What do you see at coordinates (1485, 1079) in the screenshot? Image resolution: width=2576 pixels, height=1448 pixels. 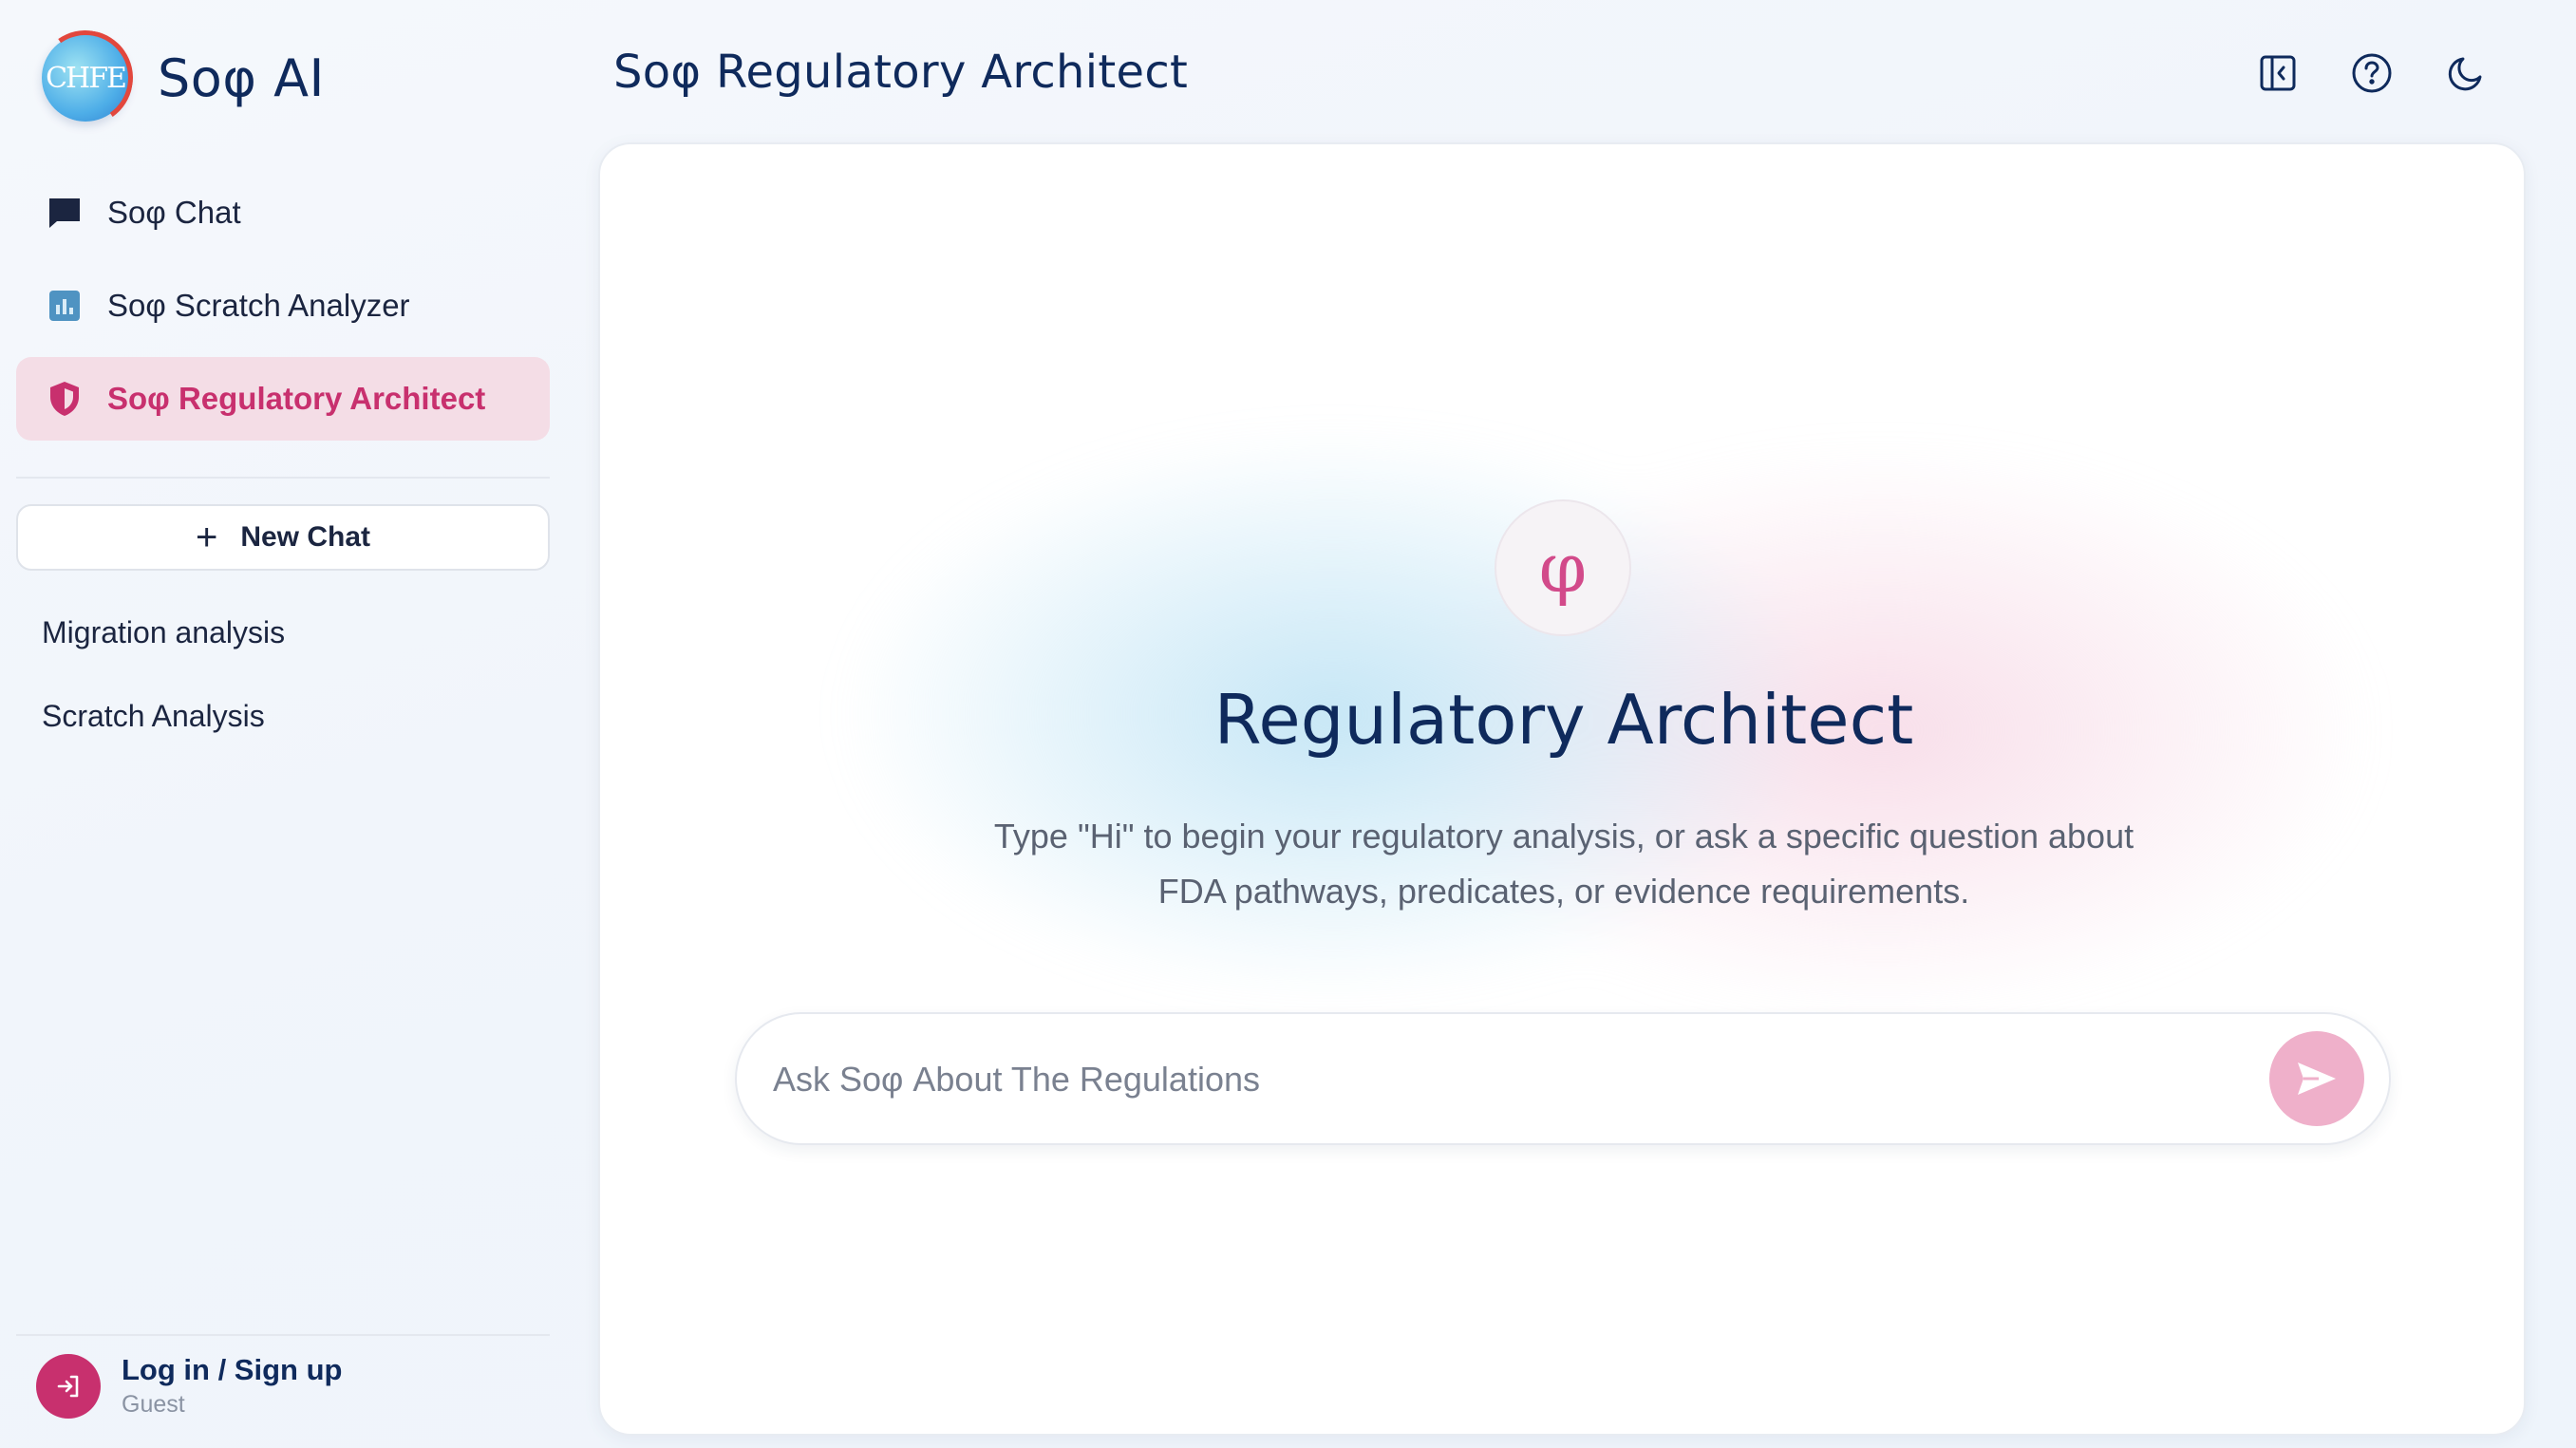 I see `chat-input` at bounding box center [1485, 1079].